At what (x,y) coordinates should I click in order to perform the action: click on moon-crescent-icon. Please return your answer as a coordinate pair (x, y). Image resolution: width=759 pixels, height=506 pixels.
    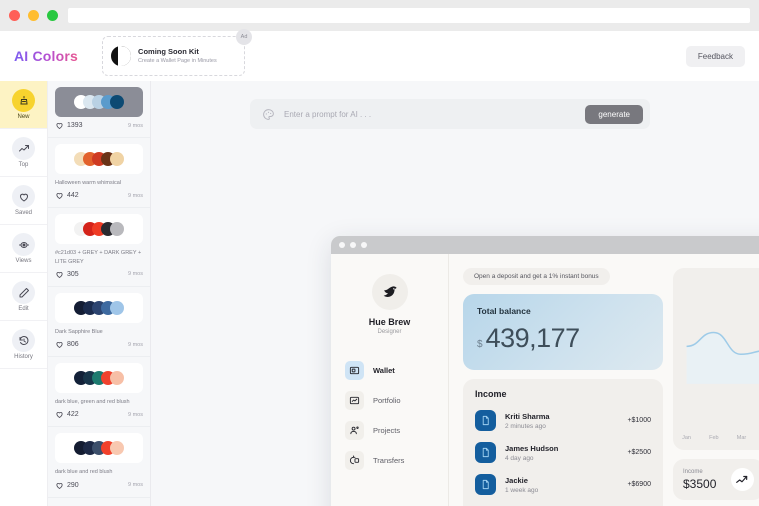
    Looking at the image, I should click on (121, 56).